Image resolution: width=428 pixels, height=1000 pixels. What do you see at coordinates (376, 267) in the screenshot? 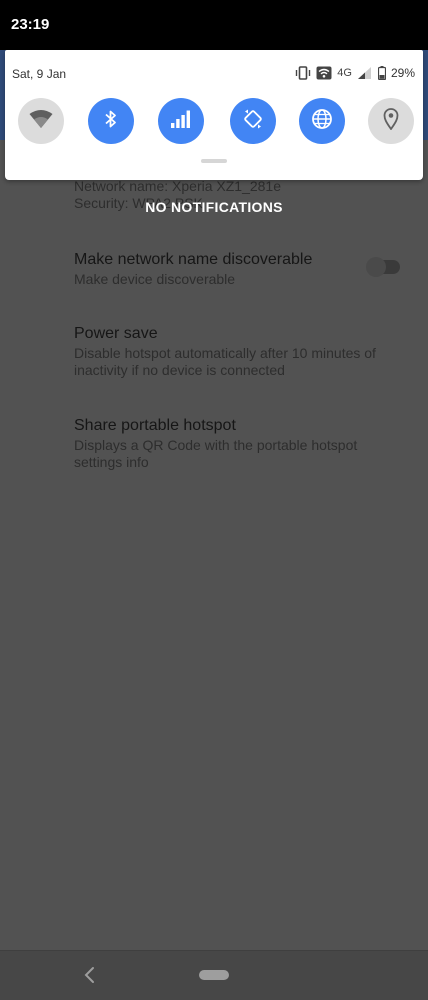
I see `toggle-knob` at bounding box center [376, 267].